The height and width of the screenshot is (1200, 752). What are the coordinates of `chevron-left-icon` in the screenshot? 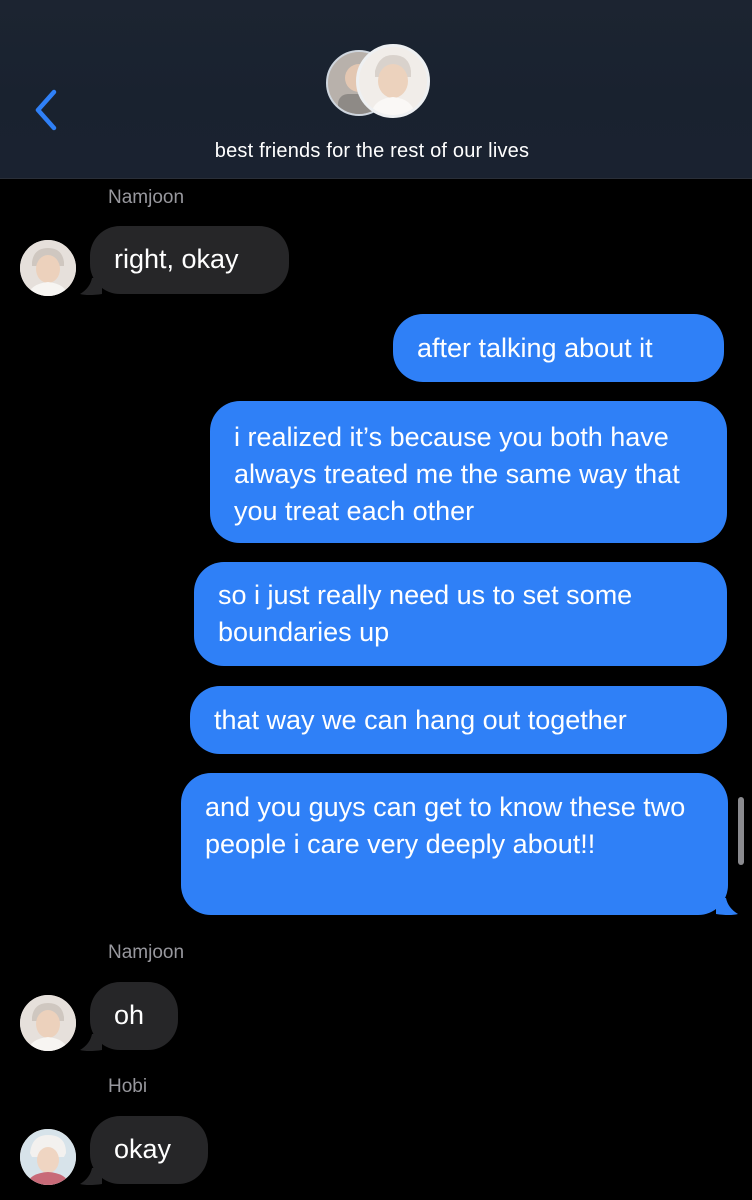 It's located at (46, 110).